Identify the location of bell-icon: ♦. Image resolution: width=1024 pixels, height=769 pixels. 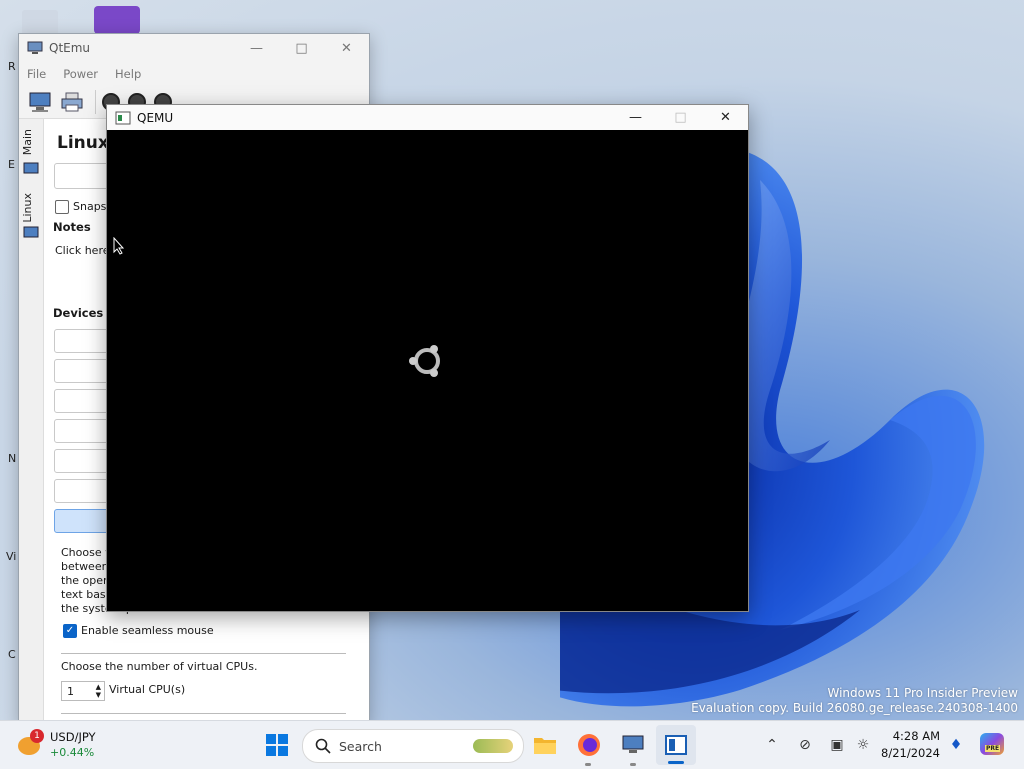
(956, 745).